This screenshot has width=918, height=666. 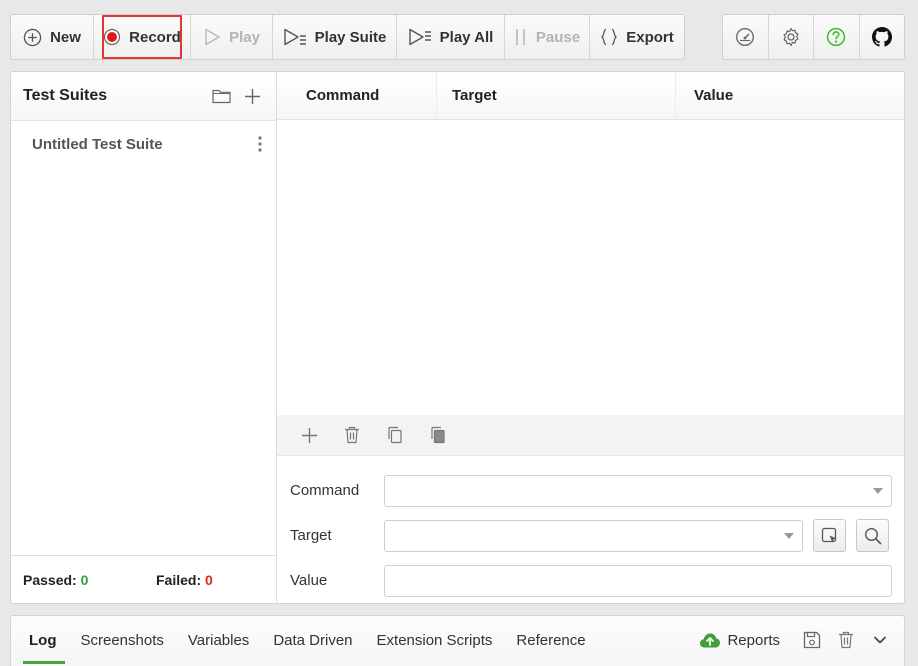 I want to click on test-results-footer: Passed: 0 Failed: 0, so click(x=143, y=579).